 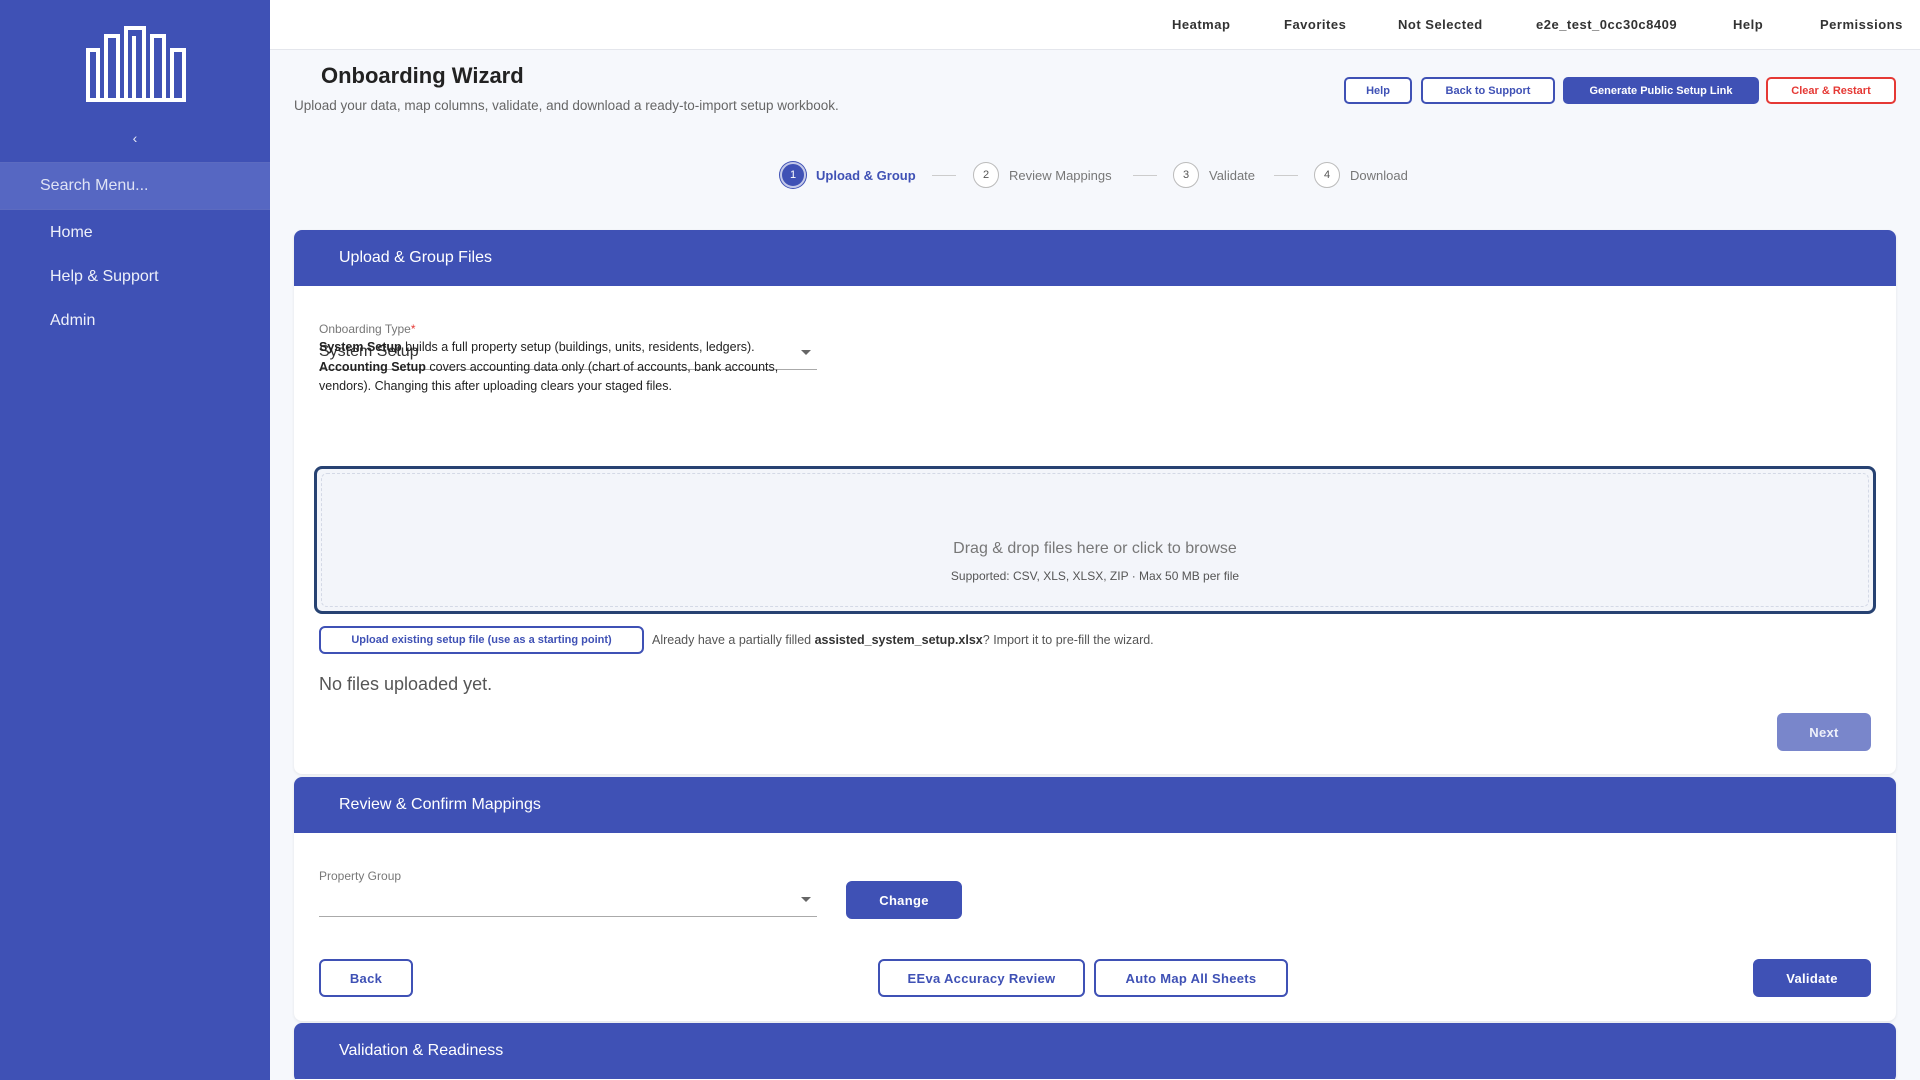 What do you see at coordinates (1861, 24) in the screenshot?
I see `top-link-permissions: Permissions` at bounding box center [1861, 24].